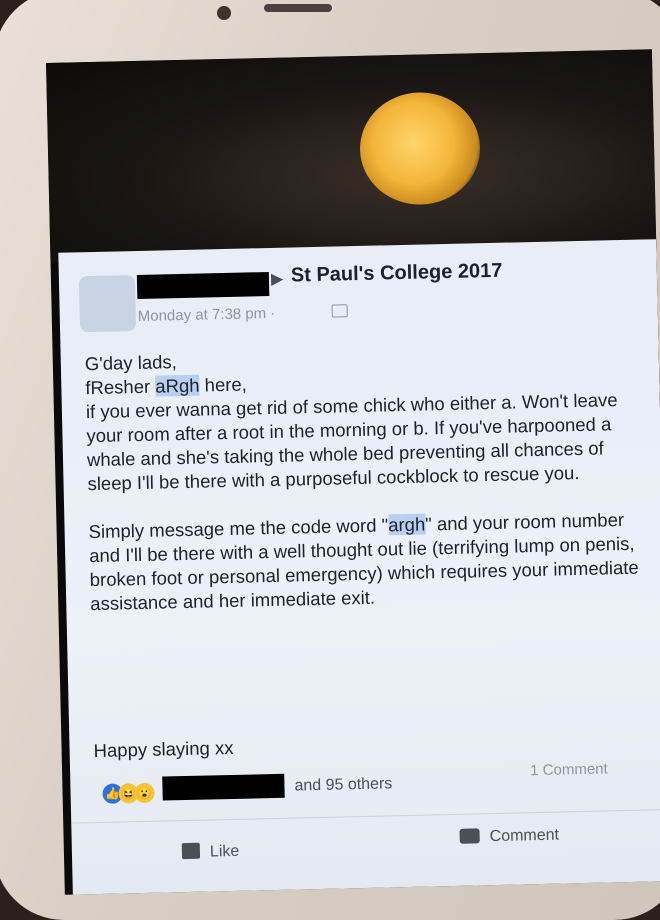 The width and height of the screenshot is (660, 920). Describe the element at coordinates (144, 793) in the screenshot. I see `wow-reaction-icon: 😮` at that location.